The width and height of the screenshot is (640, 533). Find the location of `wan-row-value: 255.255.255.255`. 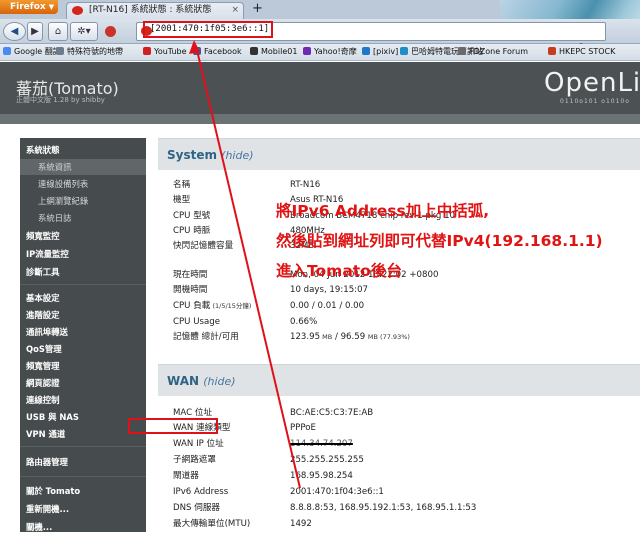

wan-row-value: 255.255.255.255 is located at coordinates (327, 460).